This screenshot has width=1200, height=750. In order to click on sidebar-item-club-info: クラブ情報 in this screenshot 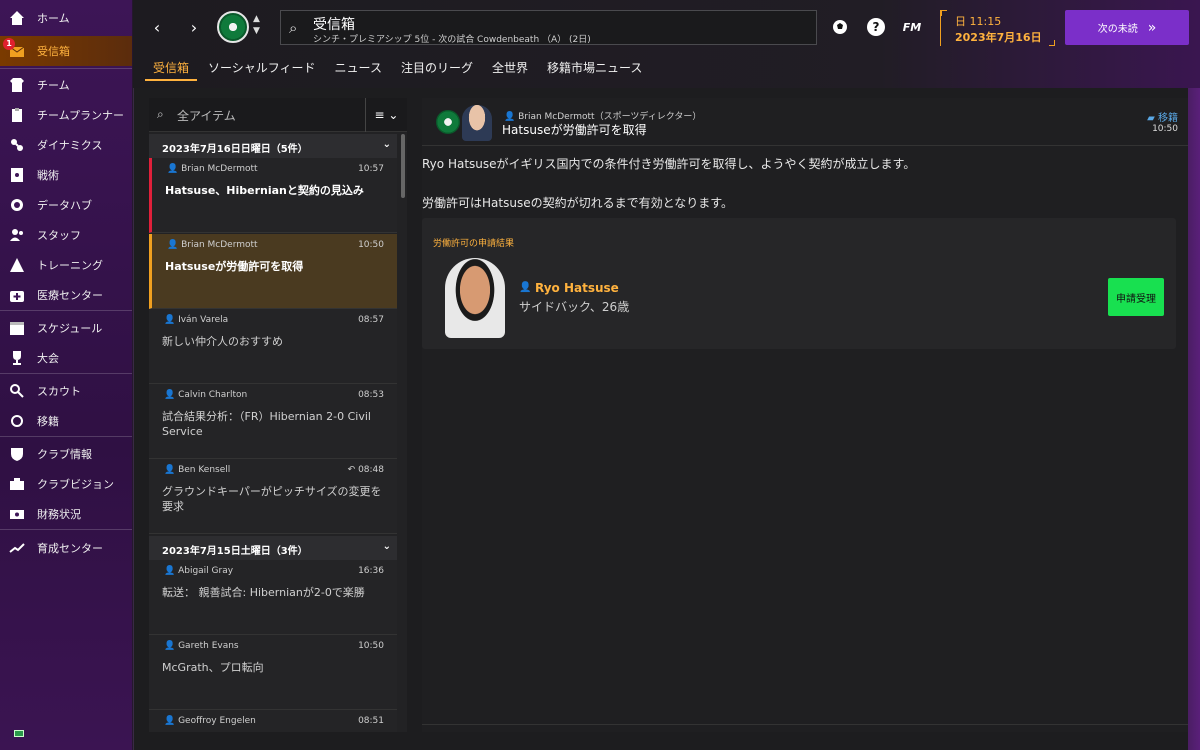, I will do `click(66, 454)`.